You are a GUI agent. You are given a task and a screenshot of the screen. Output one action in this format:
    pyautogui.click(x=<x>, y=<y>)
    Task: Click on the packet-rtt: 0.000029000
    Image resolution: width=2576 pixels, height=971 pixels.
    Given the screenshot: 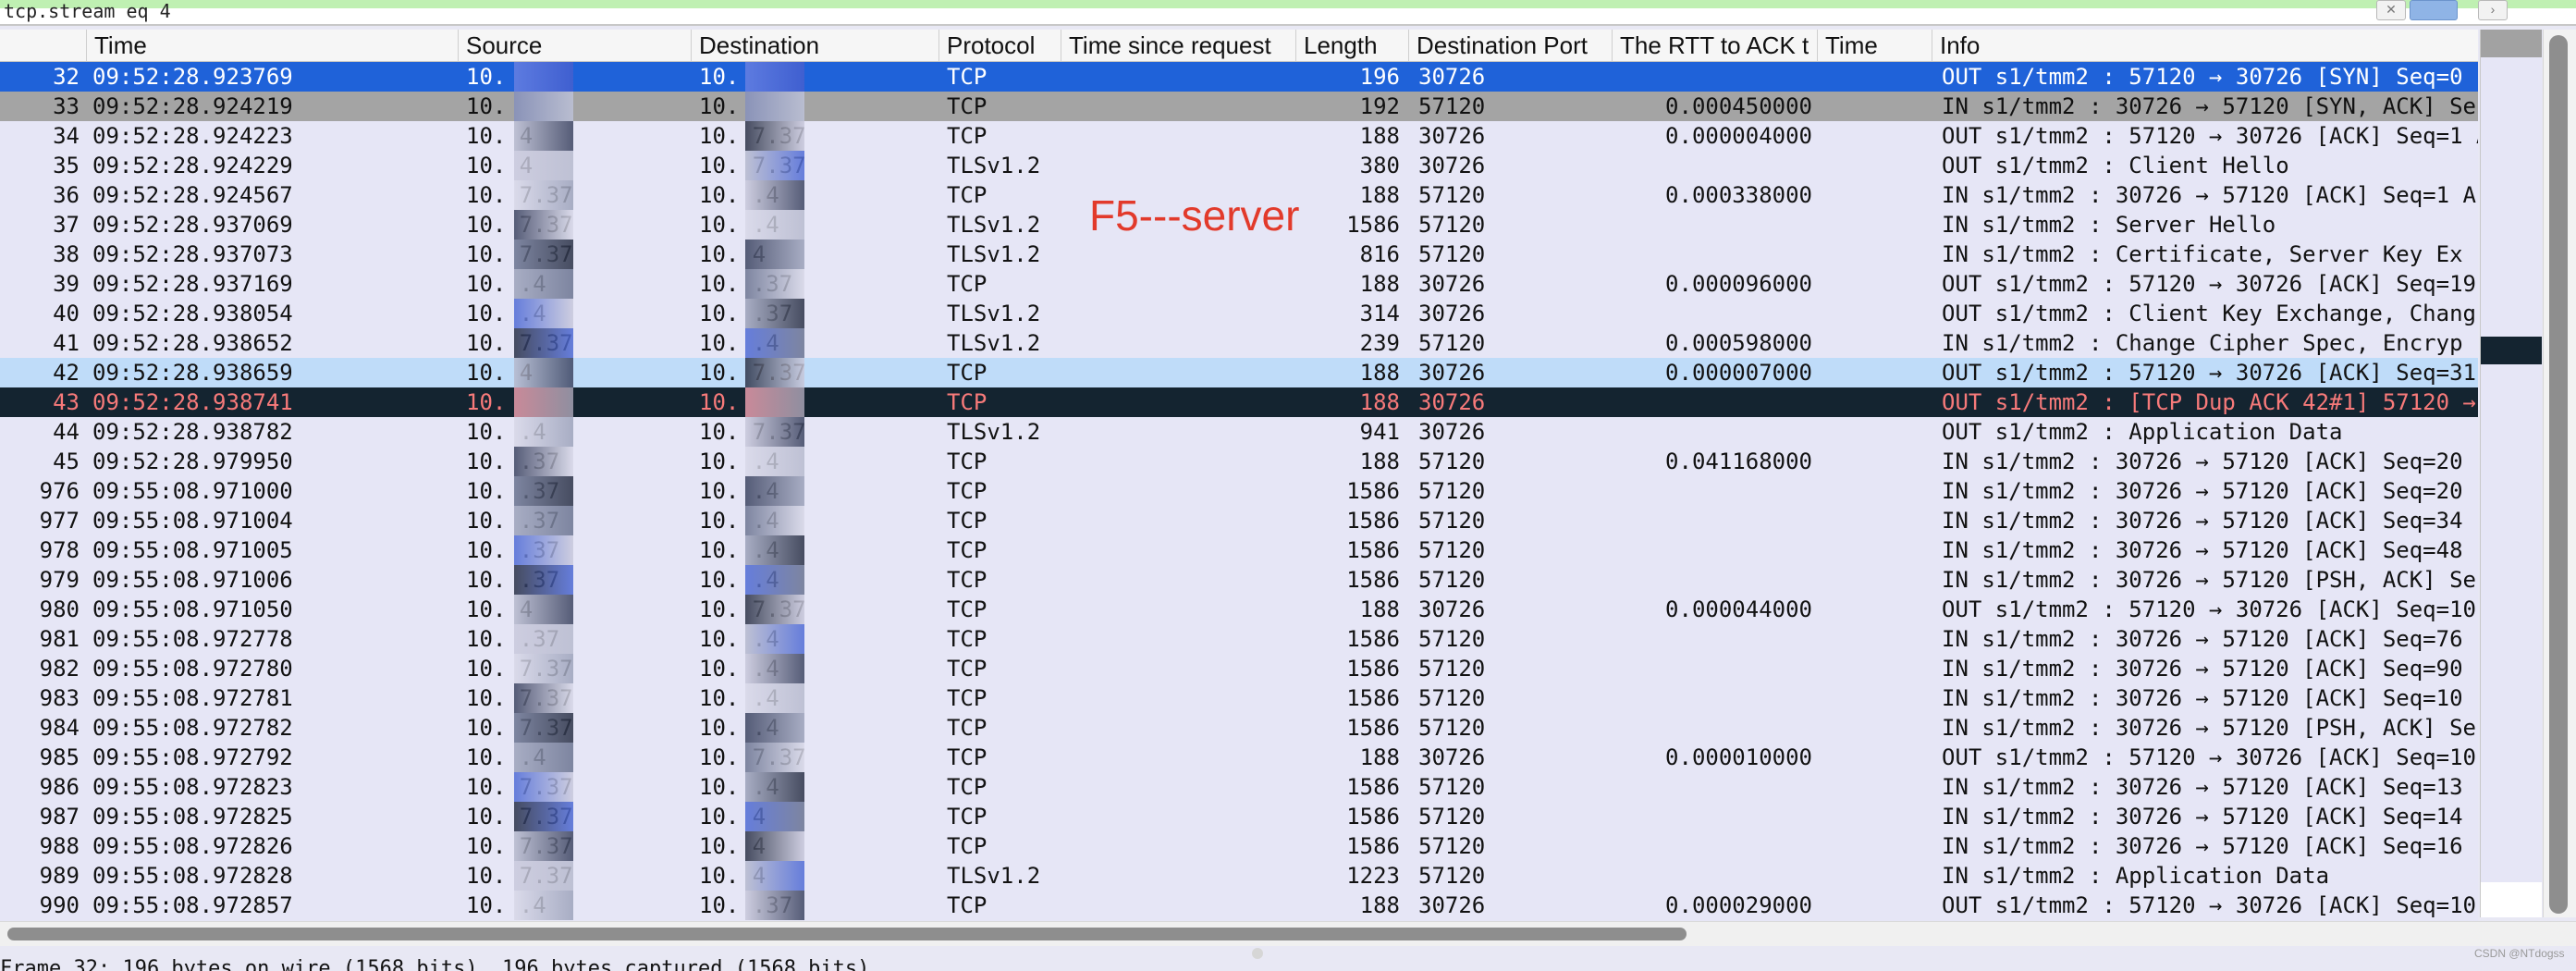 What is the action you would take?
    pyautogui.click(x=1739, y=905)
    